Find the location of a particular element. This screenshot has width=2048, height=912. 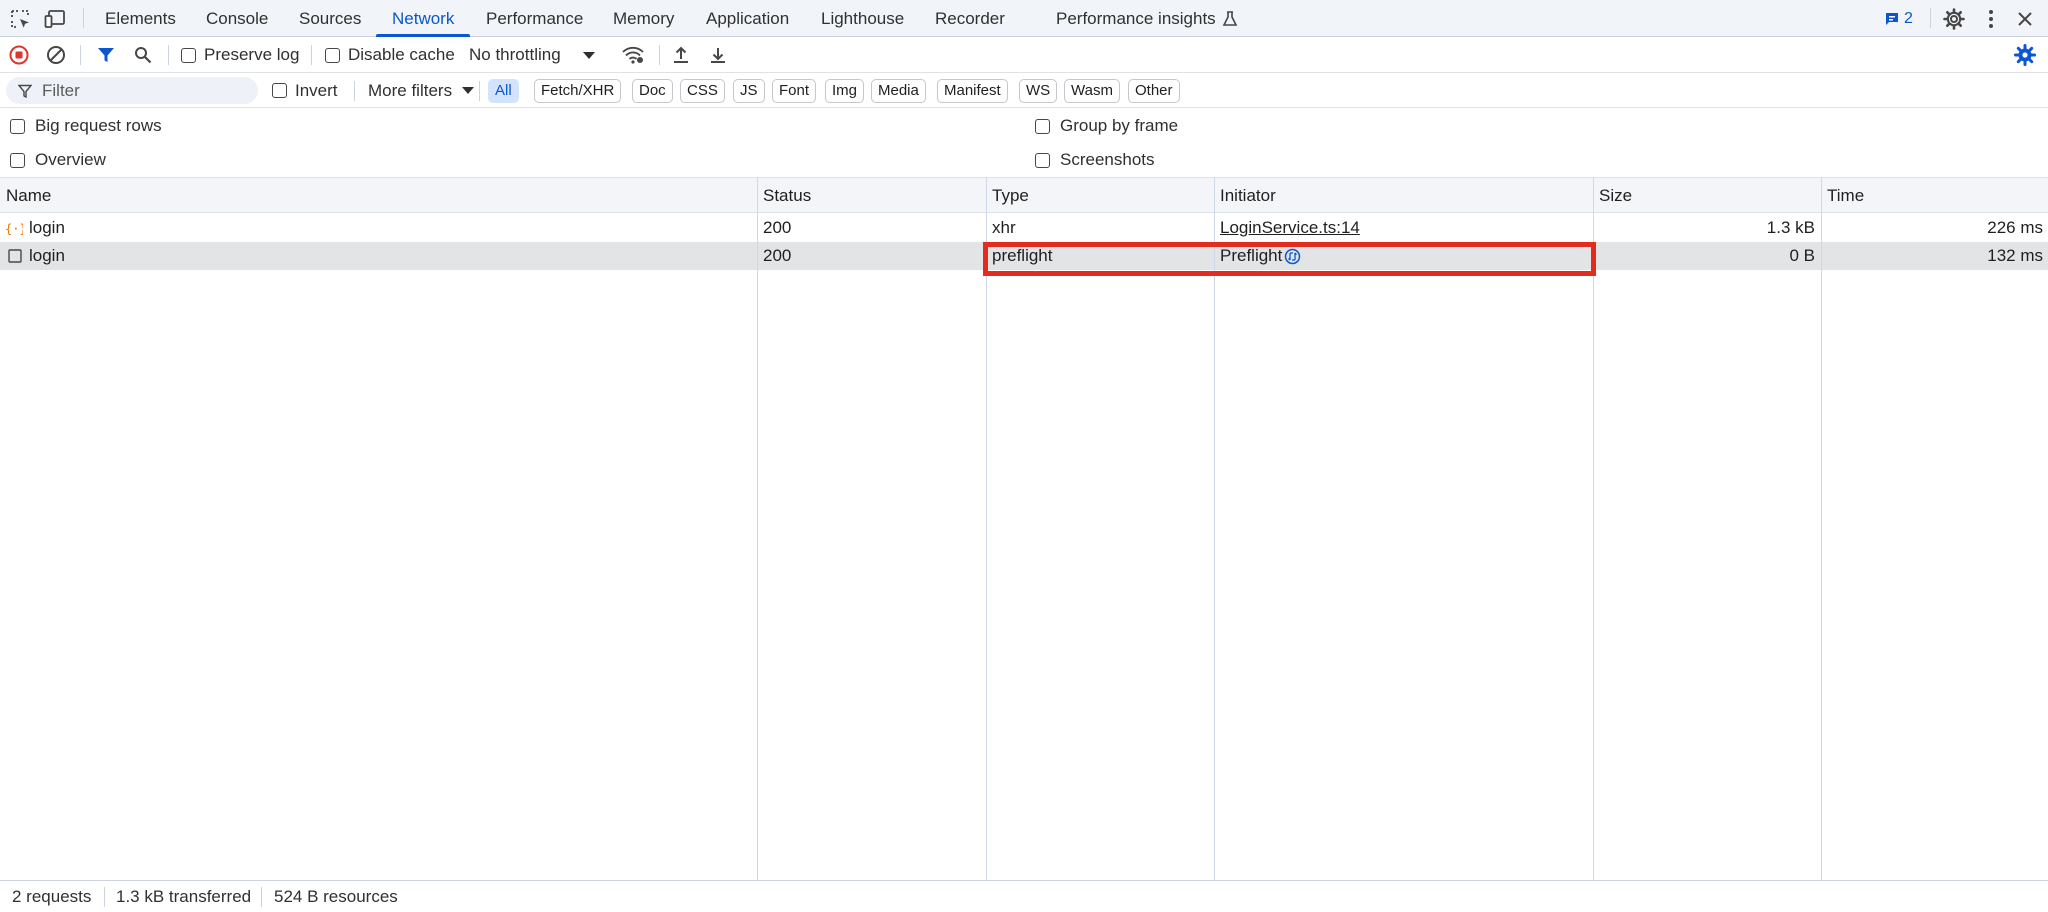

stop-recording-icon is located at coordinates (19, 55).